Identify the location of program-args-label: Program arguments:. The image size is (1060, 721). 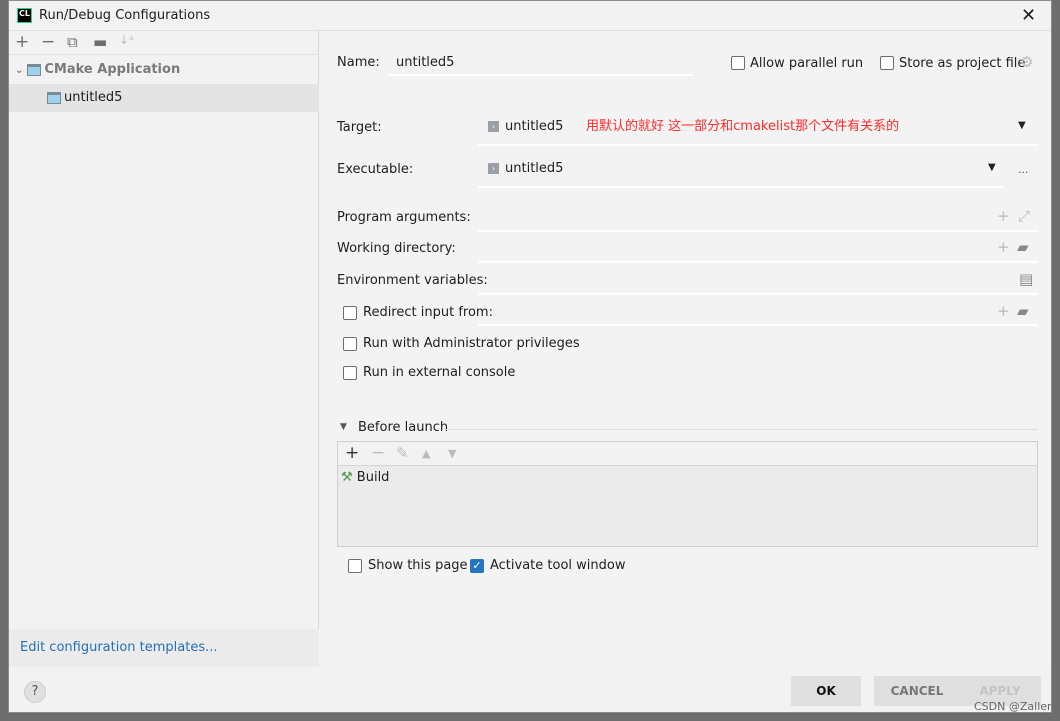
(404, 217).